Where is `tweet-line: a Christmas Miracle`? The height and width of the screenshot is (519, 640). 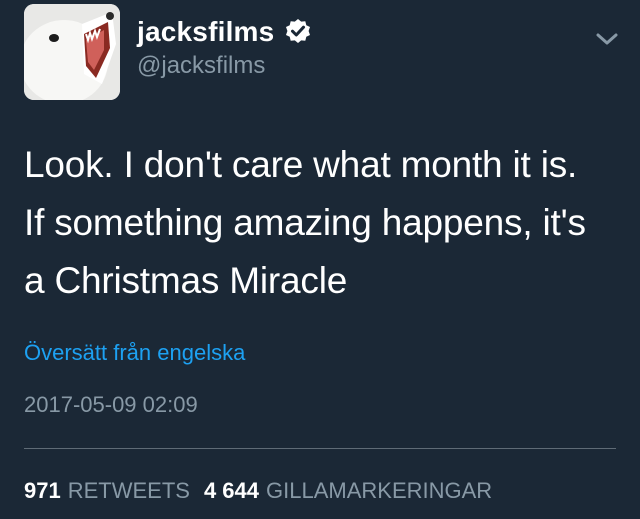 tweet-line: a Christmas Miracle is located at coordinates (186, 280).